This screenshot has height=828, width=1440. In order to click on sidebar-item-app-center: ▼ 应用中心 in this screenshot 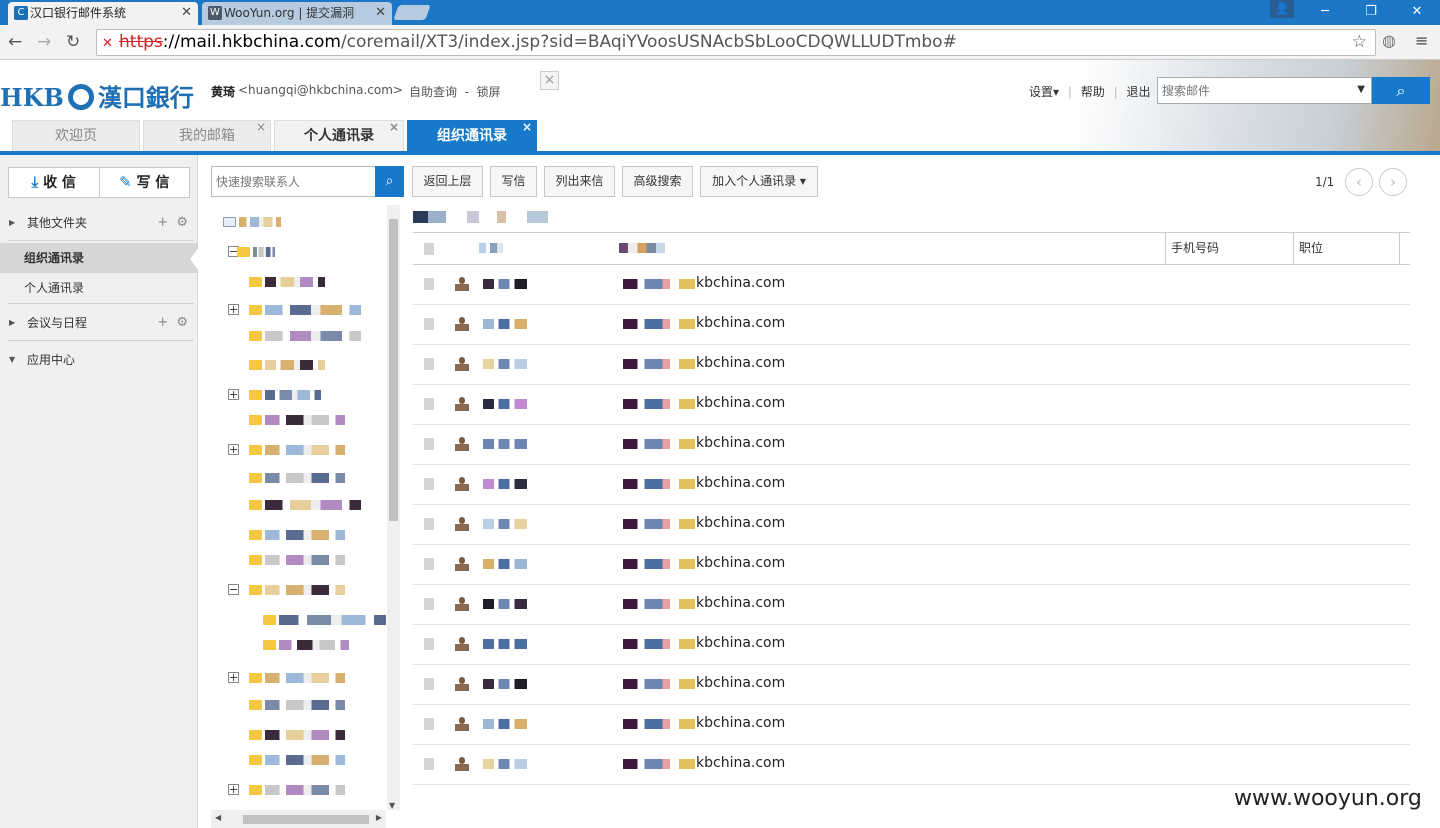, I will do `click(99, 360)`.